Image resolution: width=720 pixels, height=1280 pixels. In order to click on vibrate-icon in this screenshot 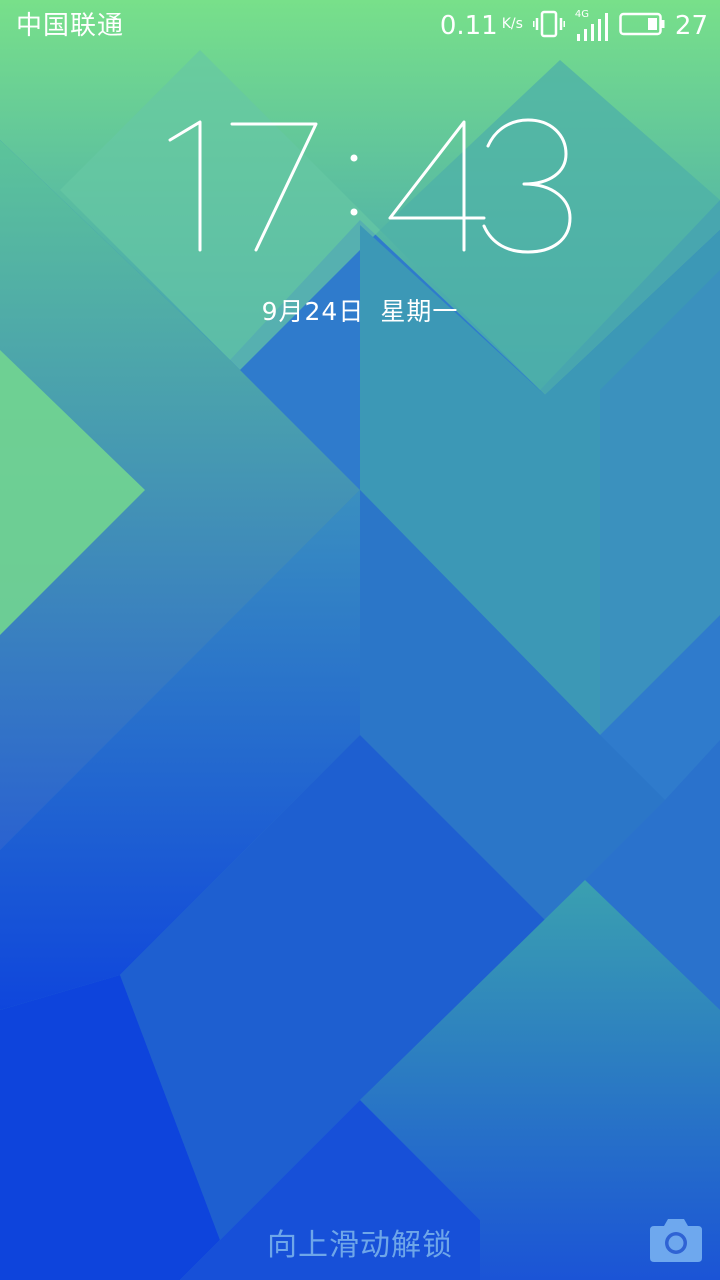, I will do `click(549, 26)`.